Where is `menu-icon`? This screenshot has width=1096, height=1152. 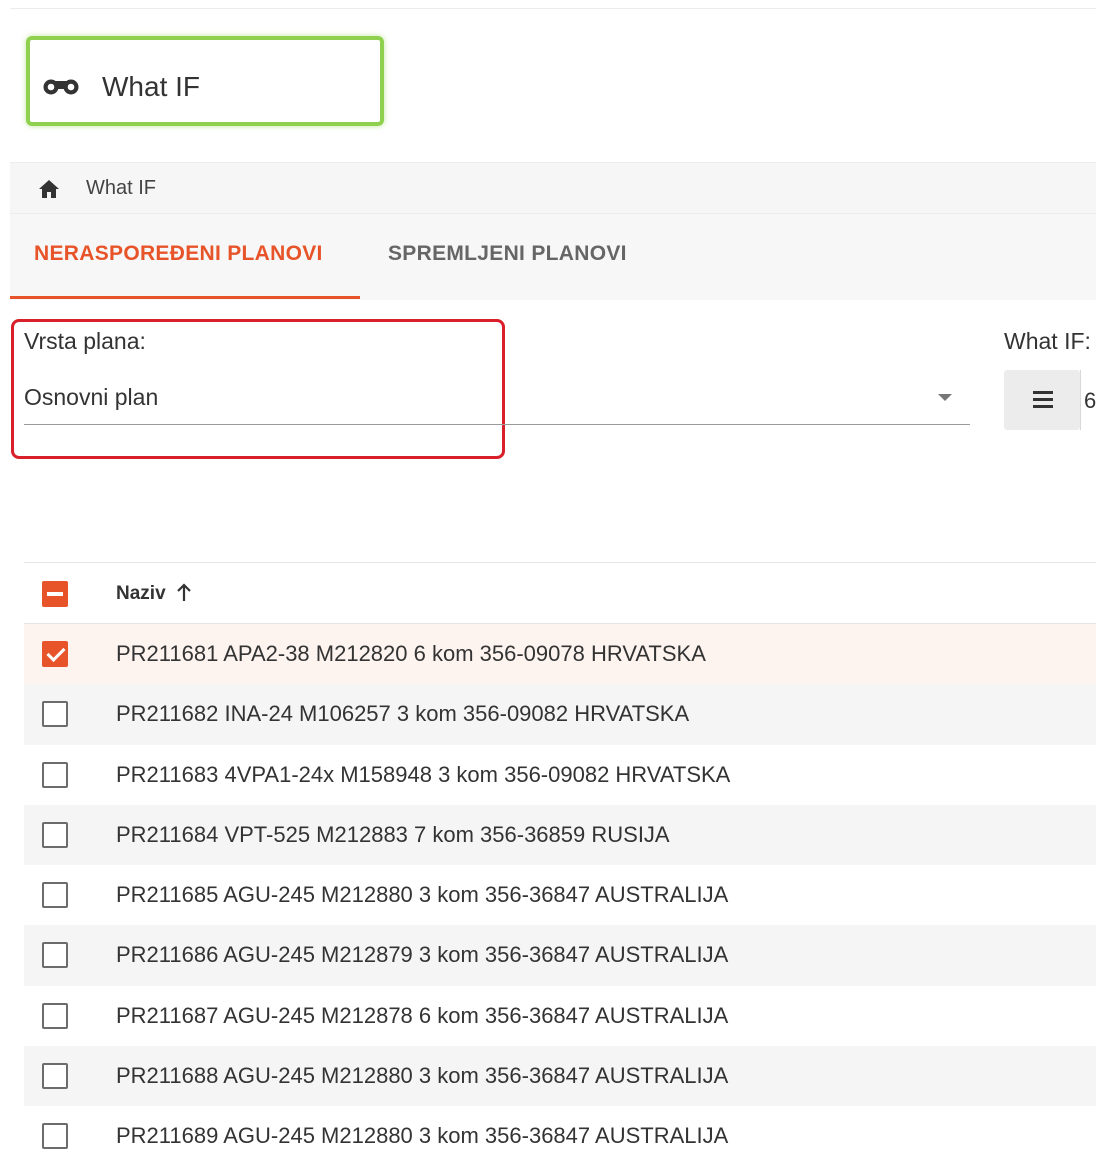
menu-icon is located at coordinates (1043, 400).